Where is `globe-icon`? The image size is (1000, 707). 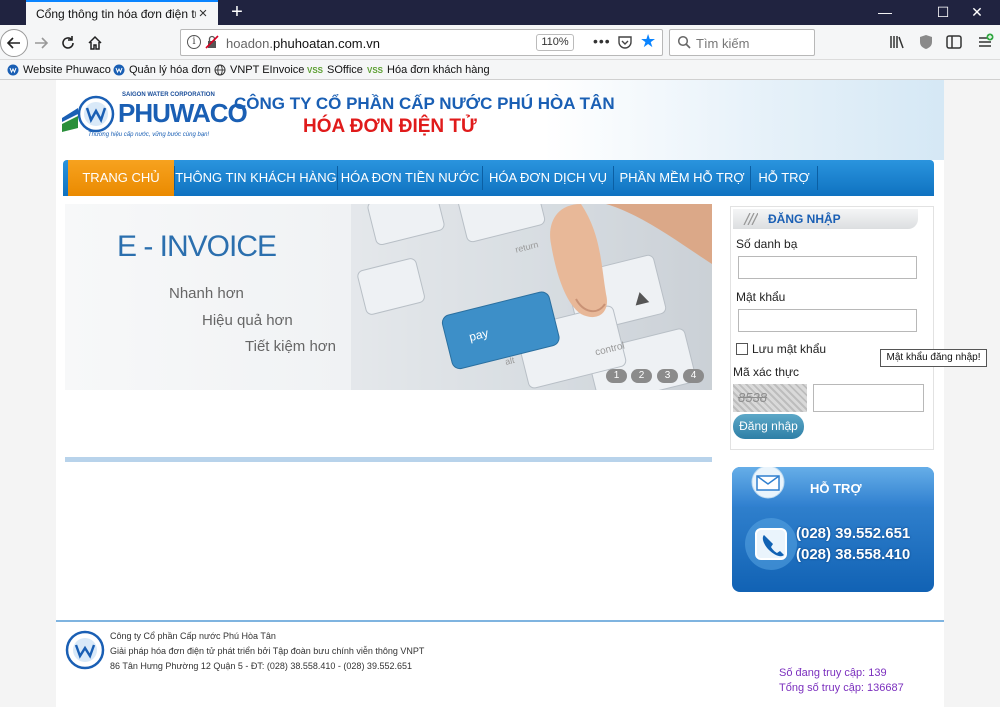
globe-icon is located at coordinates (220, 70).